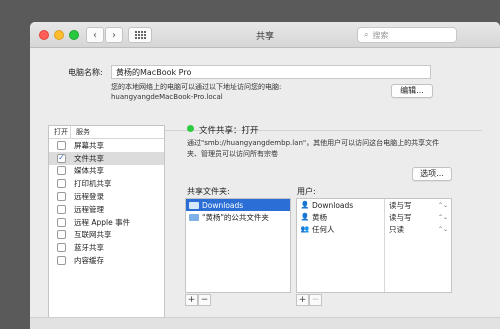 This screenshot has height=329, width=500. What do you see at coordinates (85, 72) in the screenshot?
I see `computer-name-label: 电脑名称:` at bounding box center [85, 72].